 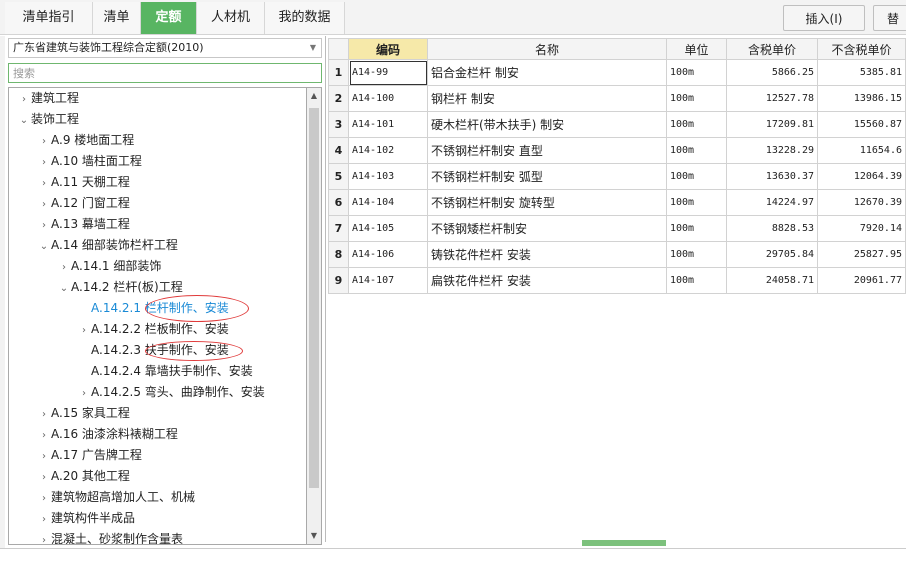 I want to click on row-number: 2, so click(x=338, y=98).